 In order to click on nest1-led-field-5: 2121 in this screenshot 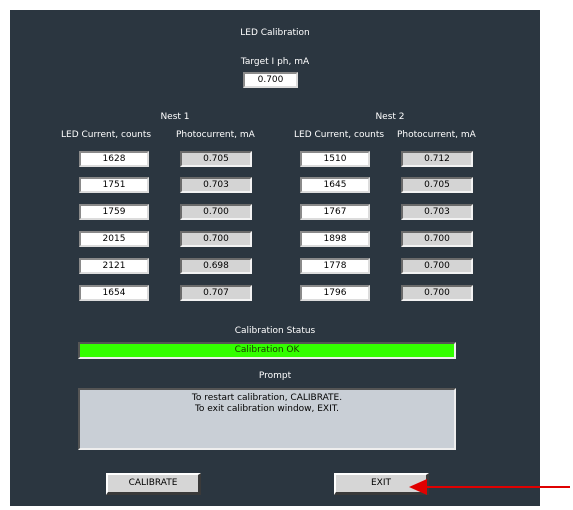, I will do `click(114, 266)`.